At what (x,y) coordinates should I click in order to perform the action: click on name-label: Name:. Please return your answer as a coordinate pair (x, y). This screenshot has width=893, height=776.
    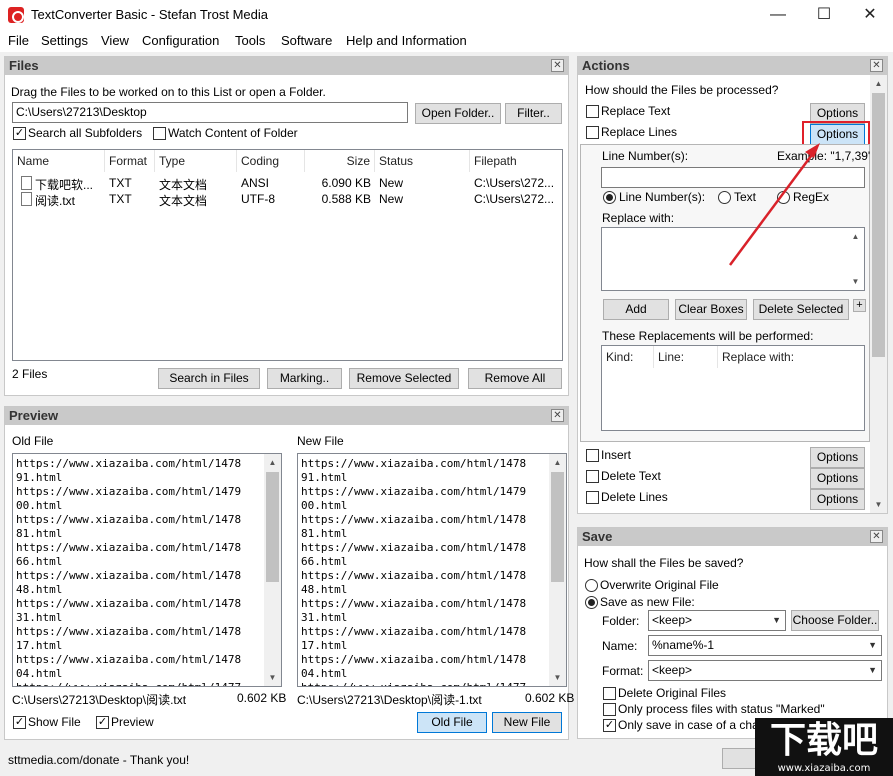
    Looking at the image, I should click on (620, 646).